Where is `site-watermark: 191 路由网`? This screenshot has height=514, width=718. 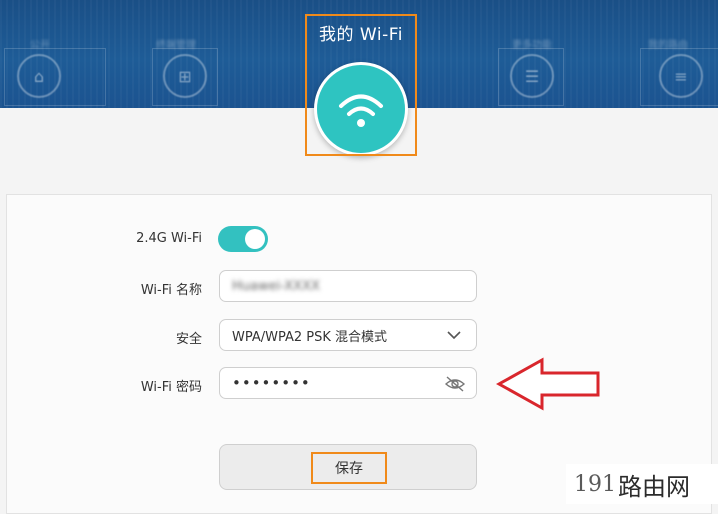
site-watermark: 191 路由网 is located at coordinates (642, 484).